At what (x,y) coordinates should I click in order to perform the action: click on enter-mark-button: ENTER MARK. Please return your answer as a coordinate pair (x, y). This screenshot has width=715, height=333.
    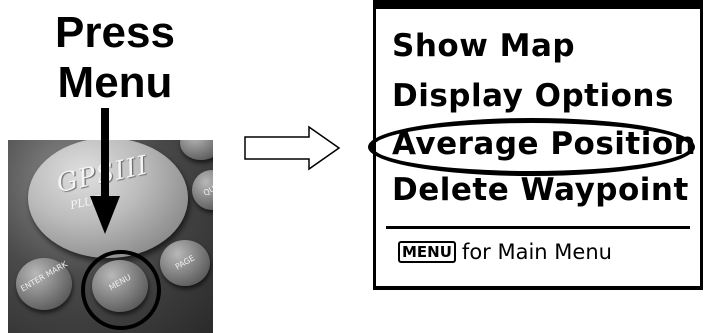
    Looking at the image, I should click on (44, 284).